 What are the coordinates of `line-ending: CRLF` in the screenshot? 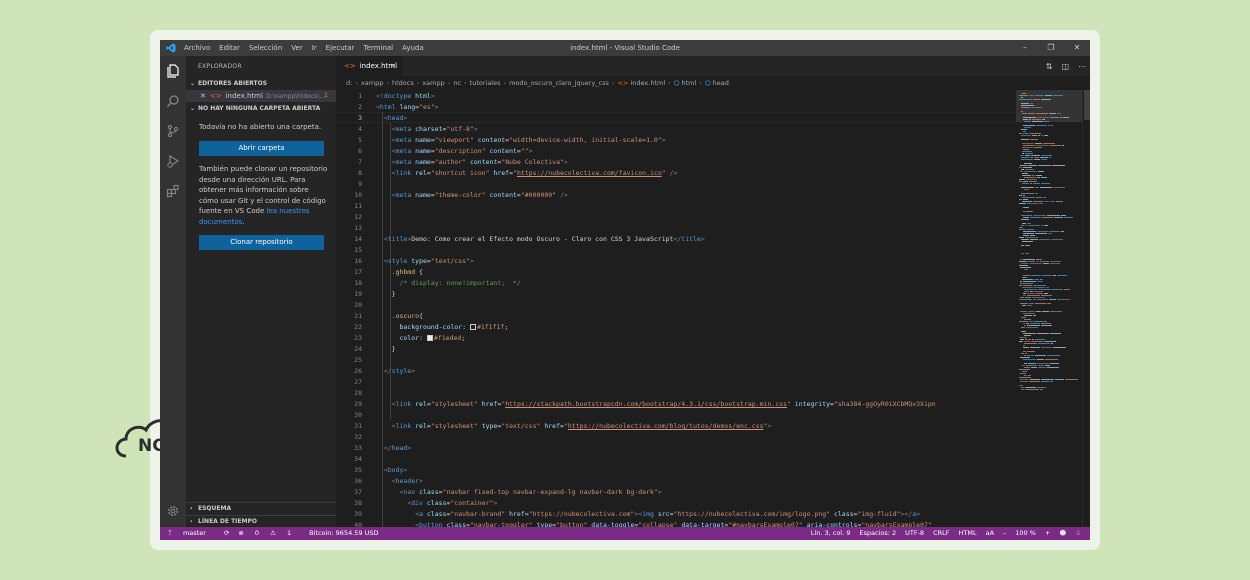 It's located at (941, 533).